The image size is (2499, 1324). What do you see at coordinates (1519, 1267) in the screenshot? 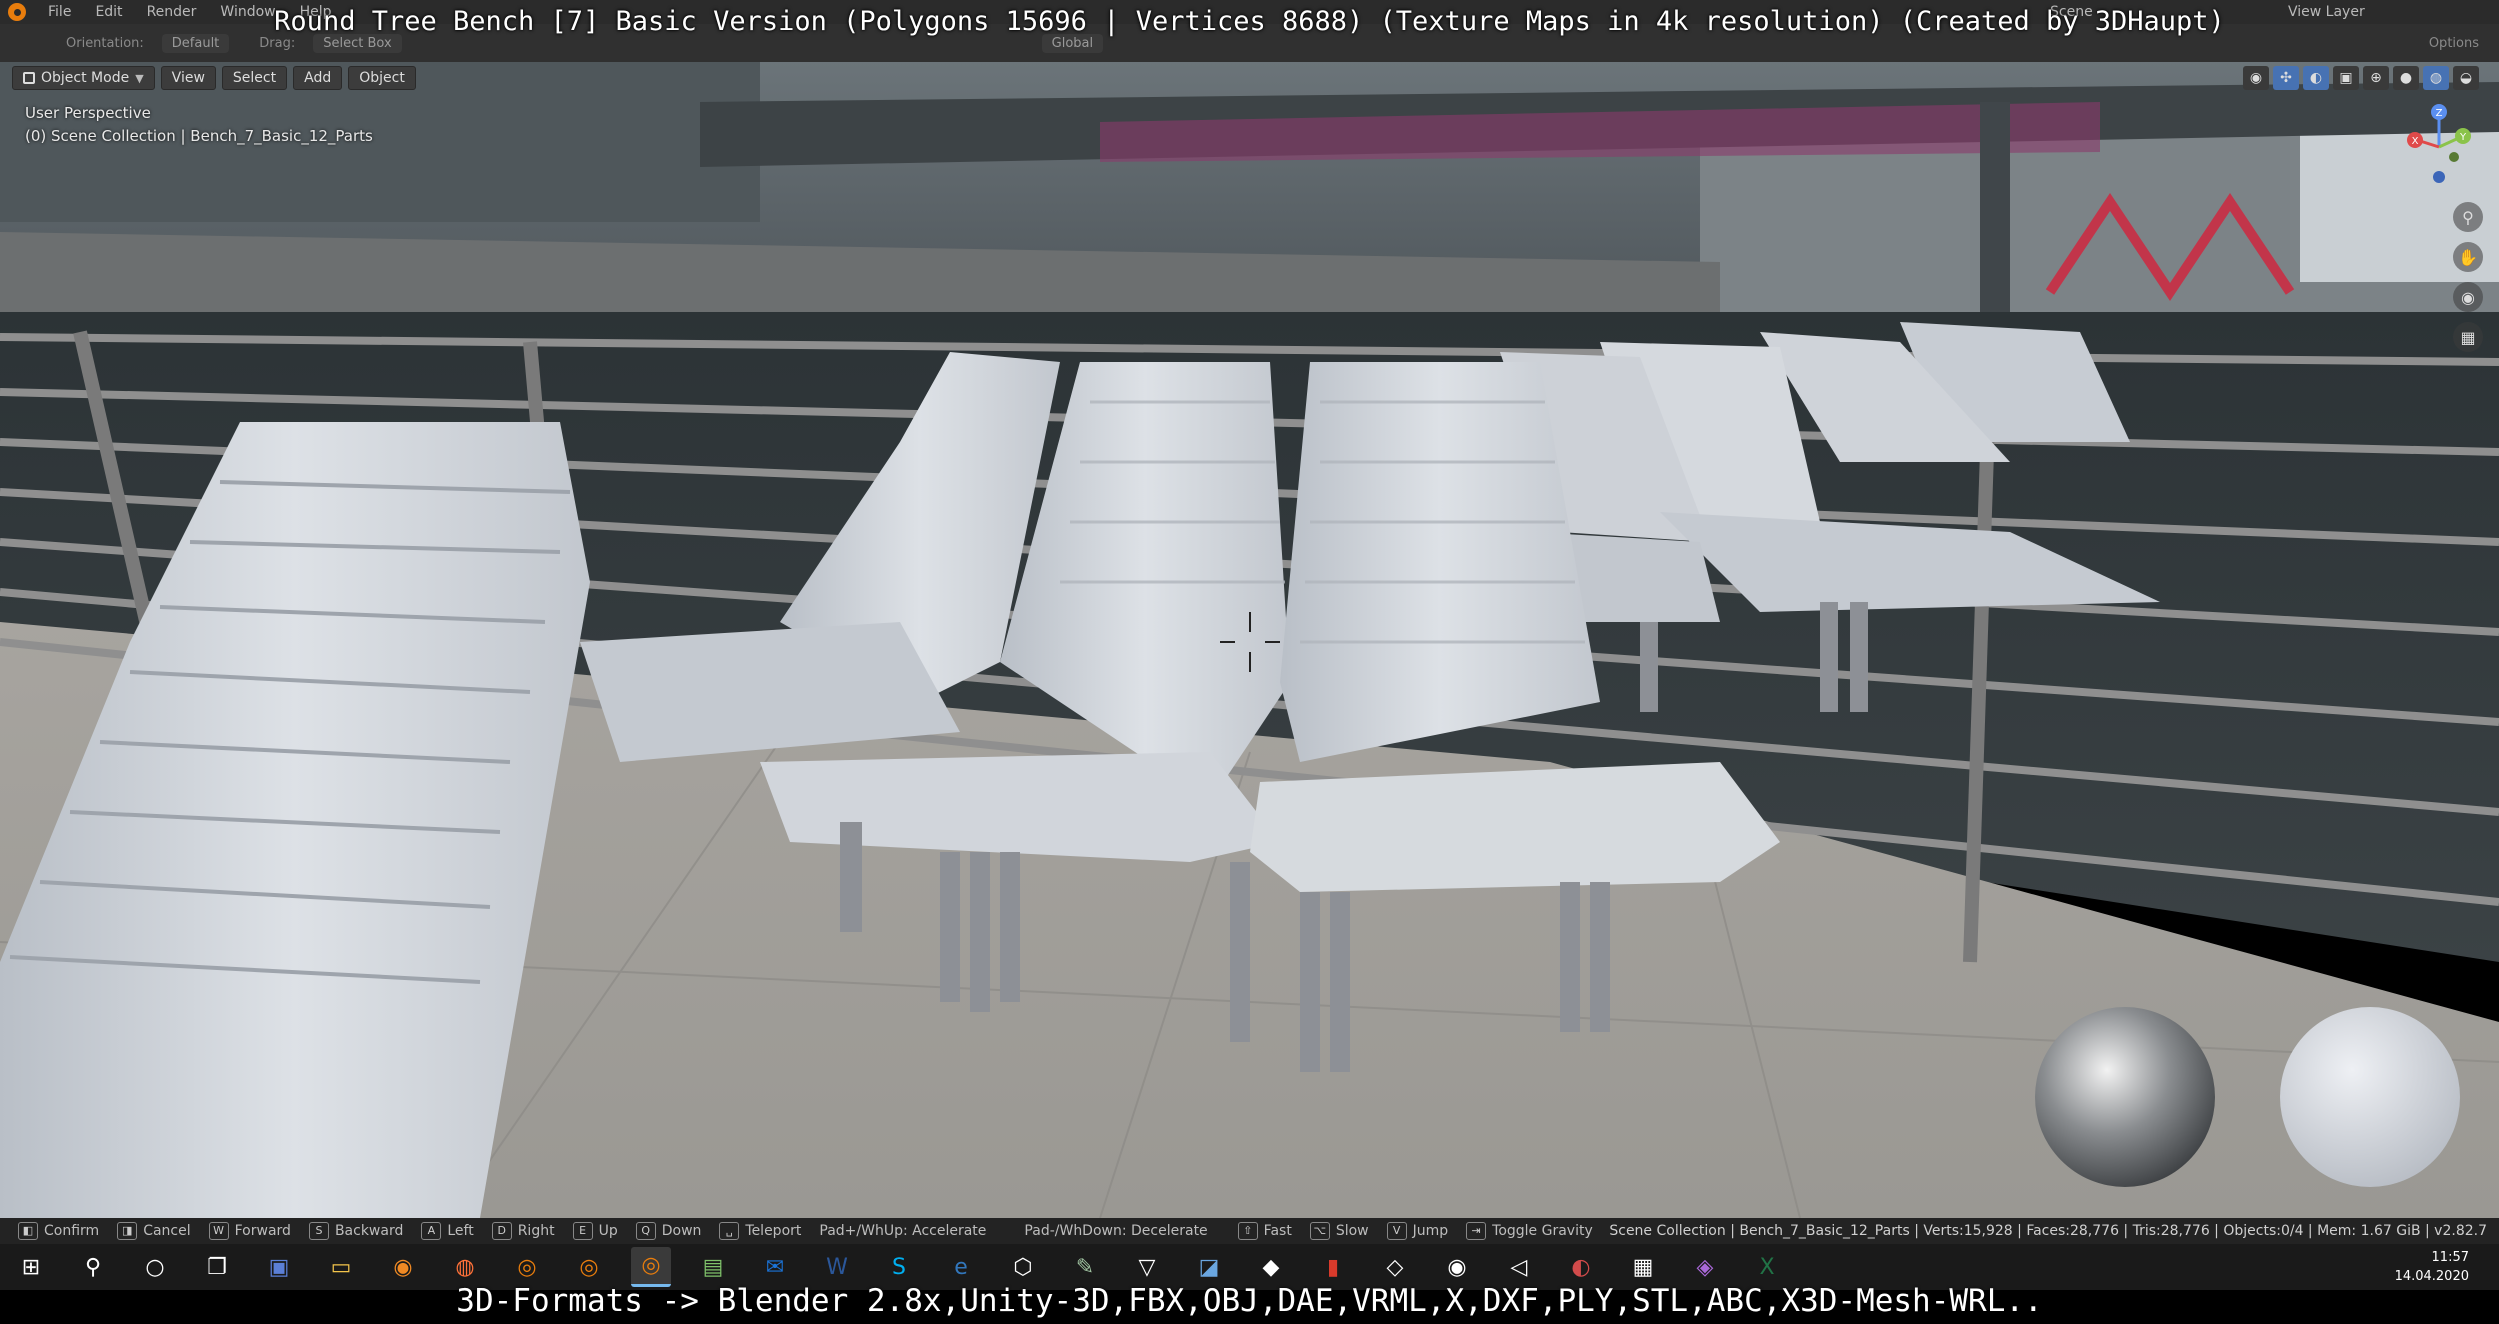
I see `app-icon: ◁` at bounding box center [1519, 1267].